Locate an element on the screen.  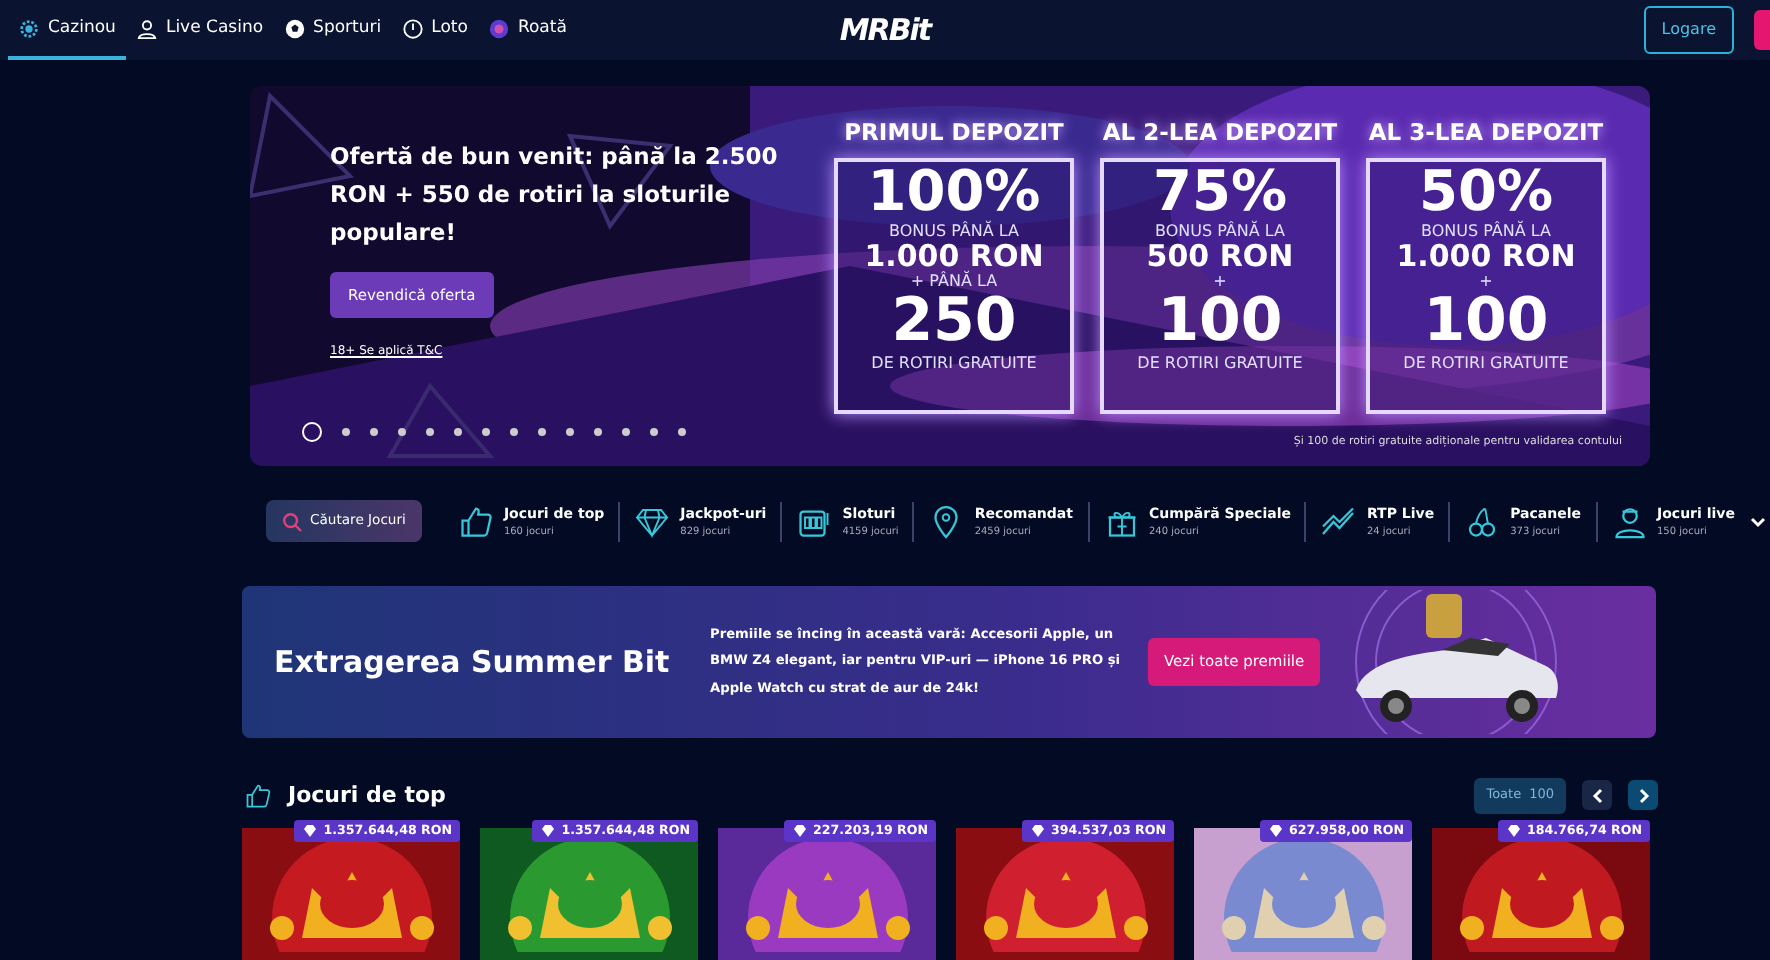
offer-heading: PRIMUL DEPOZIT is located at coordinates (954, 133).